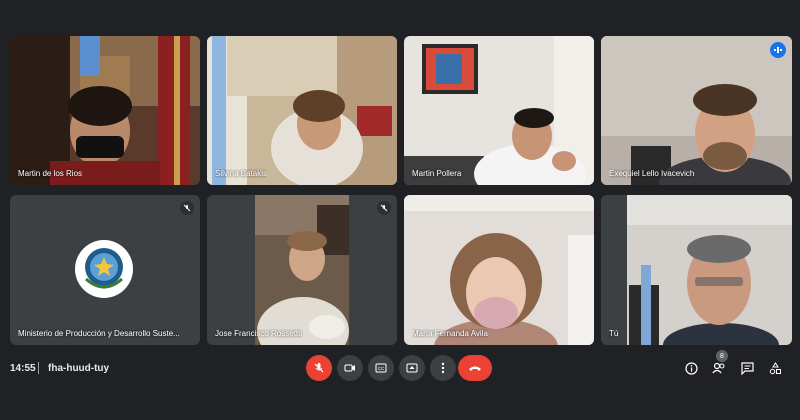 The width and height of the screenshot is (800, 420). I want to click on people-icon, so click(718, 368).